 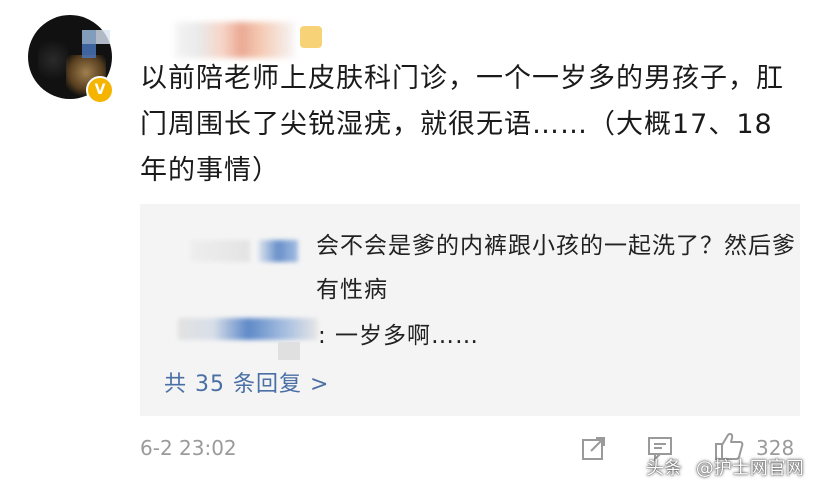 What do you see at coordinates (235, 40) in the screenshot?
I see `username` at bounding box center [235, 40].